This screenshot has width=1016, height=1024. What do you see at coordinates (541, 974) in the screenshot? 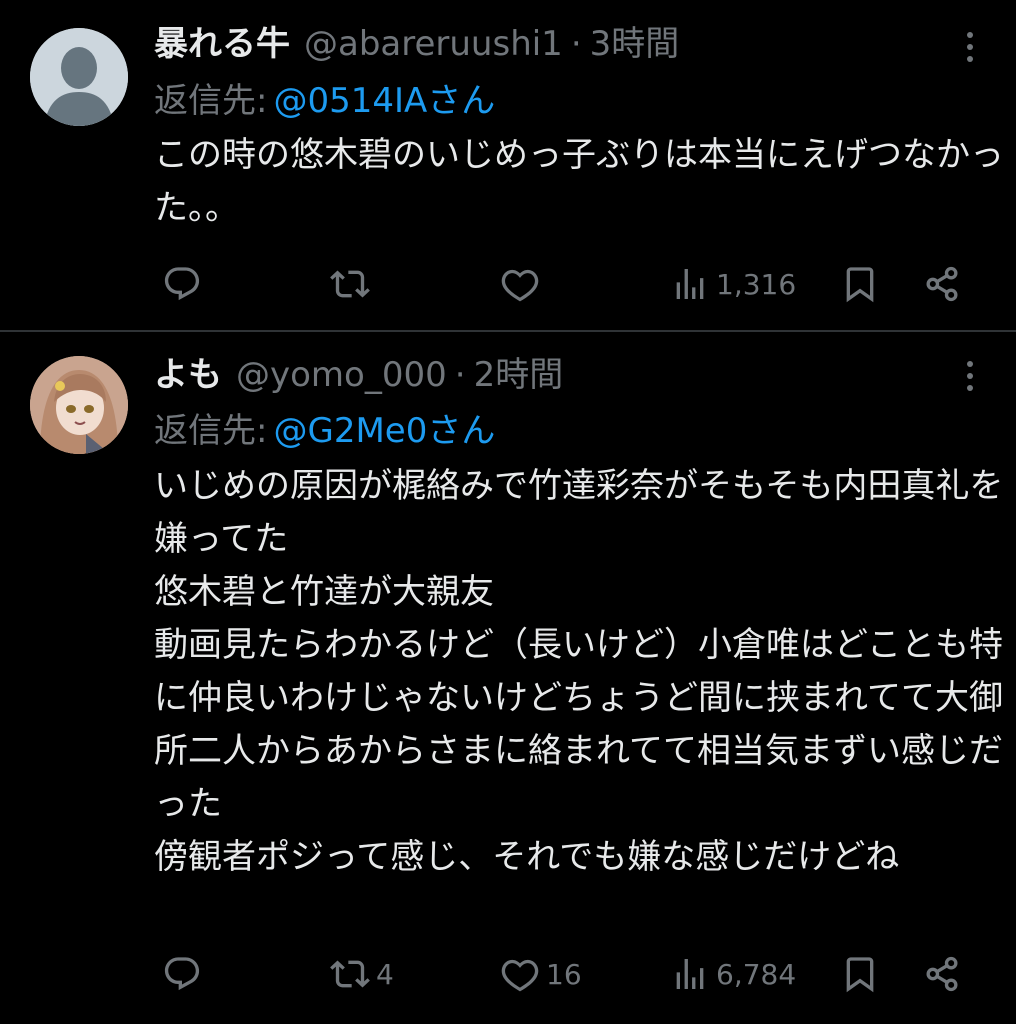
I see `like-button: 16` at bounding box center [541, 974].